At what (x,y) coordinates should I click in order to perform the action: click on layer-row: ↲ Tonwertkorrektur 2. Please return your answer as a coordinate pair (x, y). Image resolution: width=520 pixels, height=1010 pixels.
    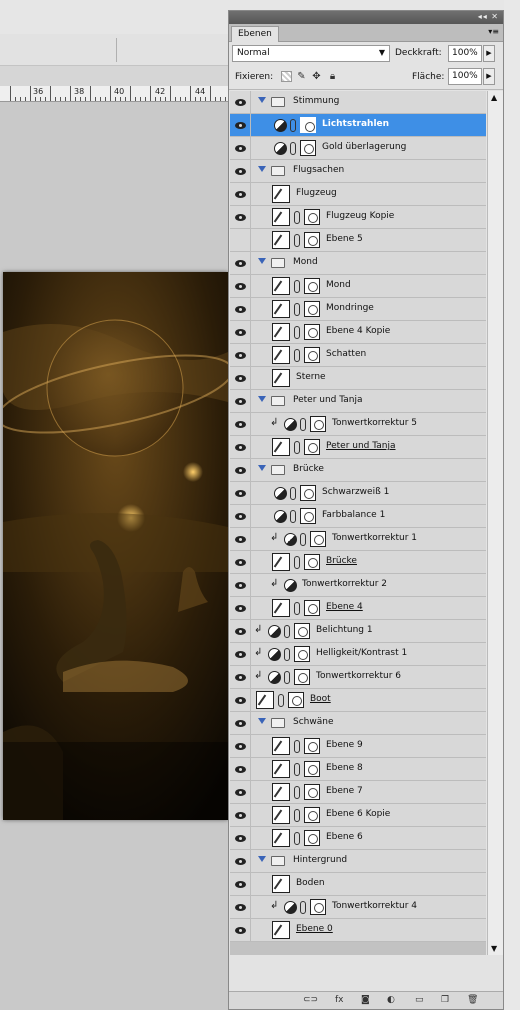
    Looking at the image, I should click on (358, 585).